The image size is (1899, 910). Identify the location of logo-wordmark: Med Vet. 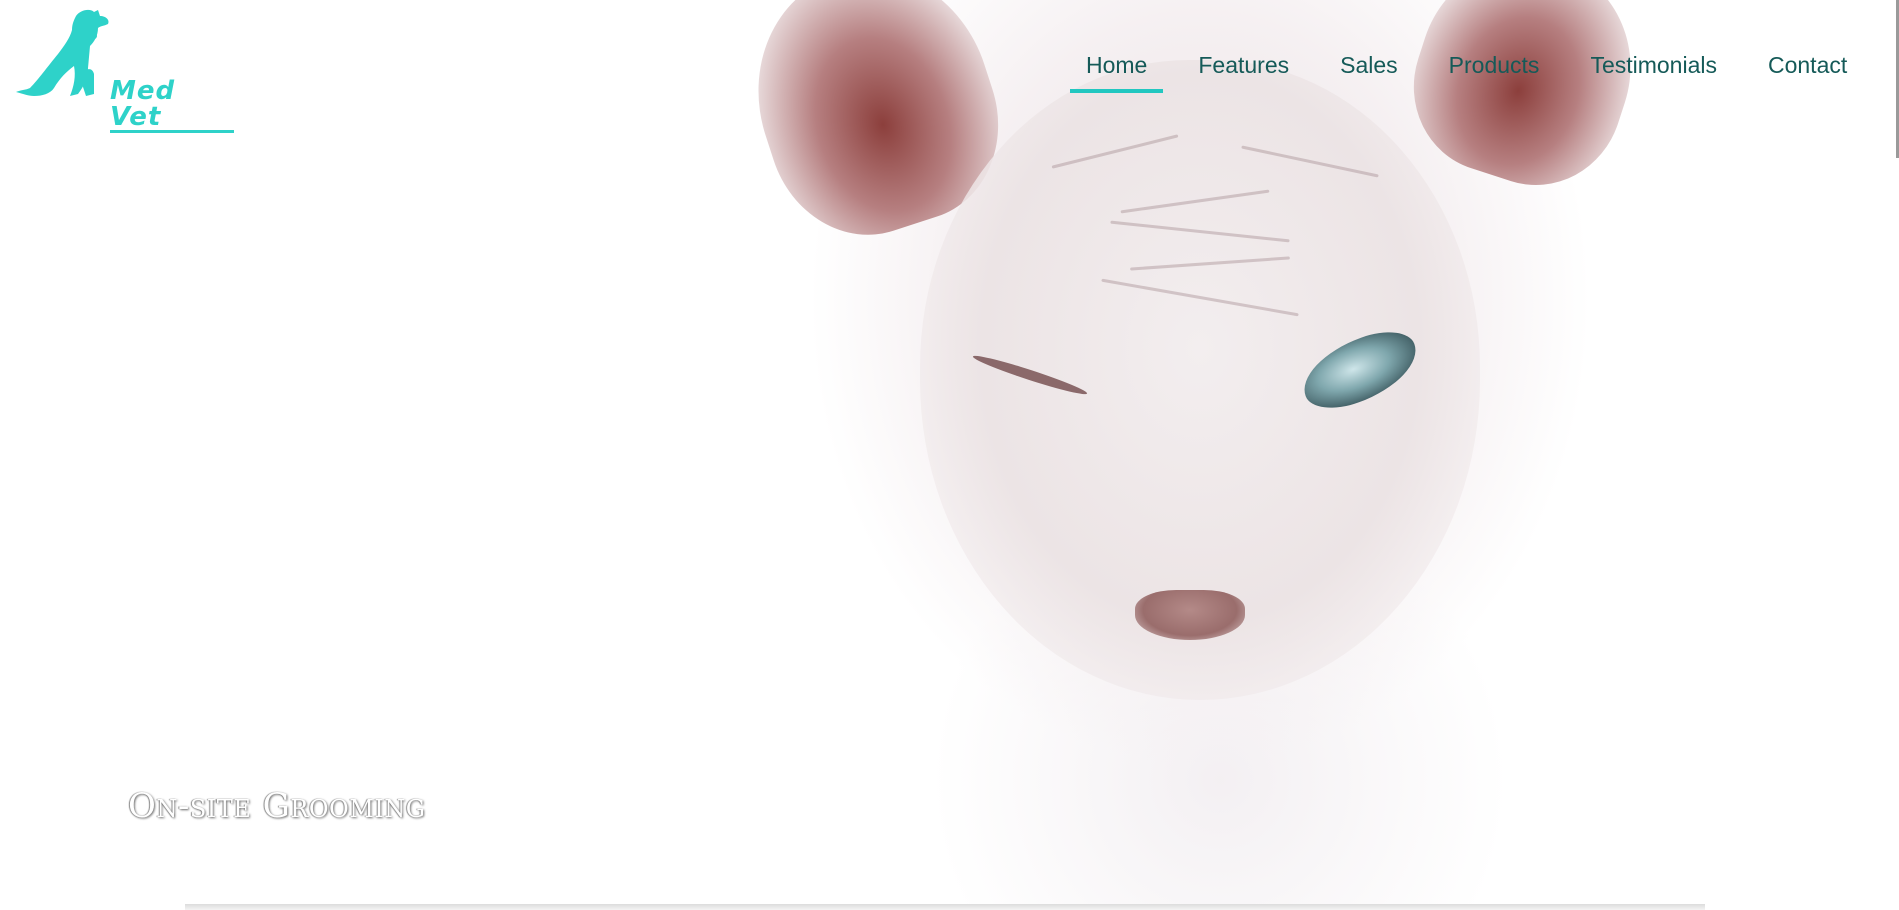
(172, 105).